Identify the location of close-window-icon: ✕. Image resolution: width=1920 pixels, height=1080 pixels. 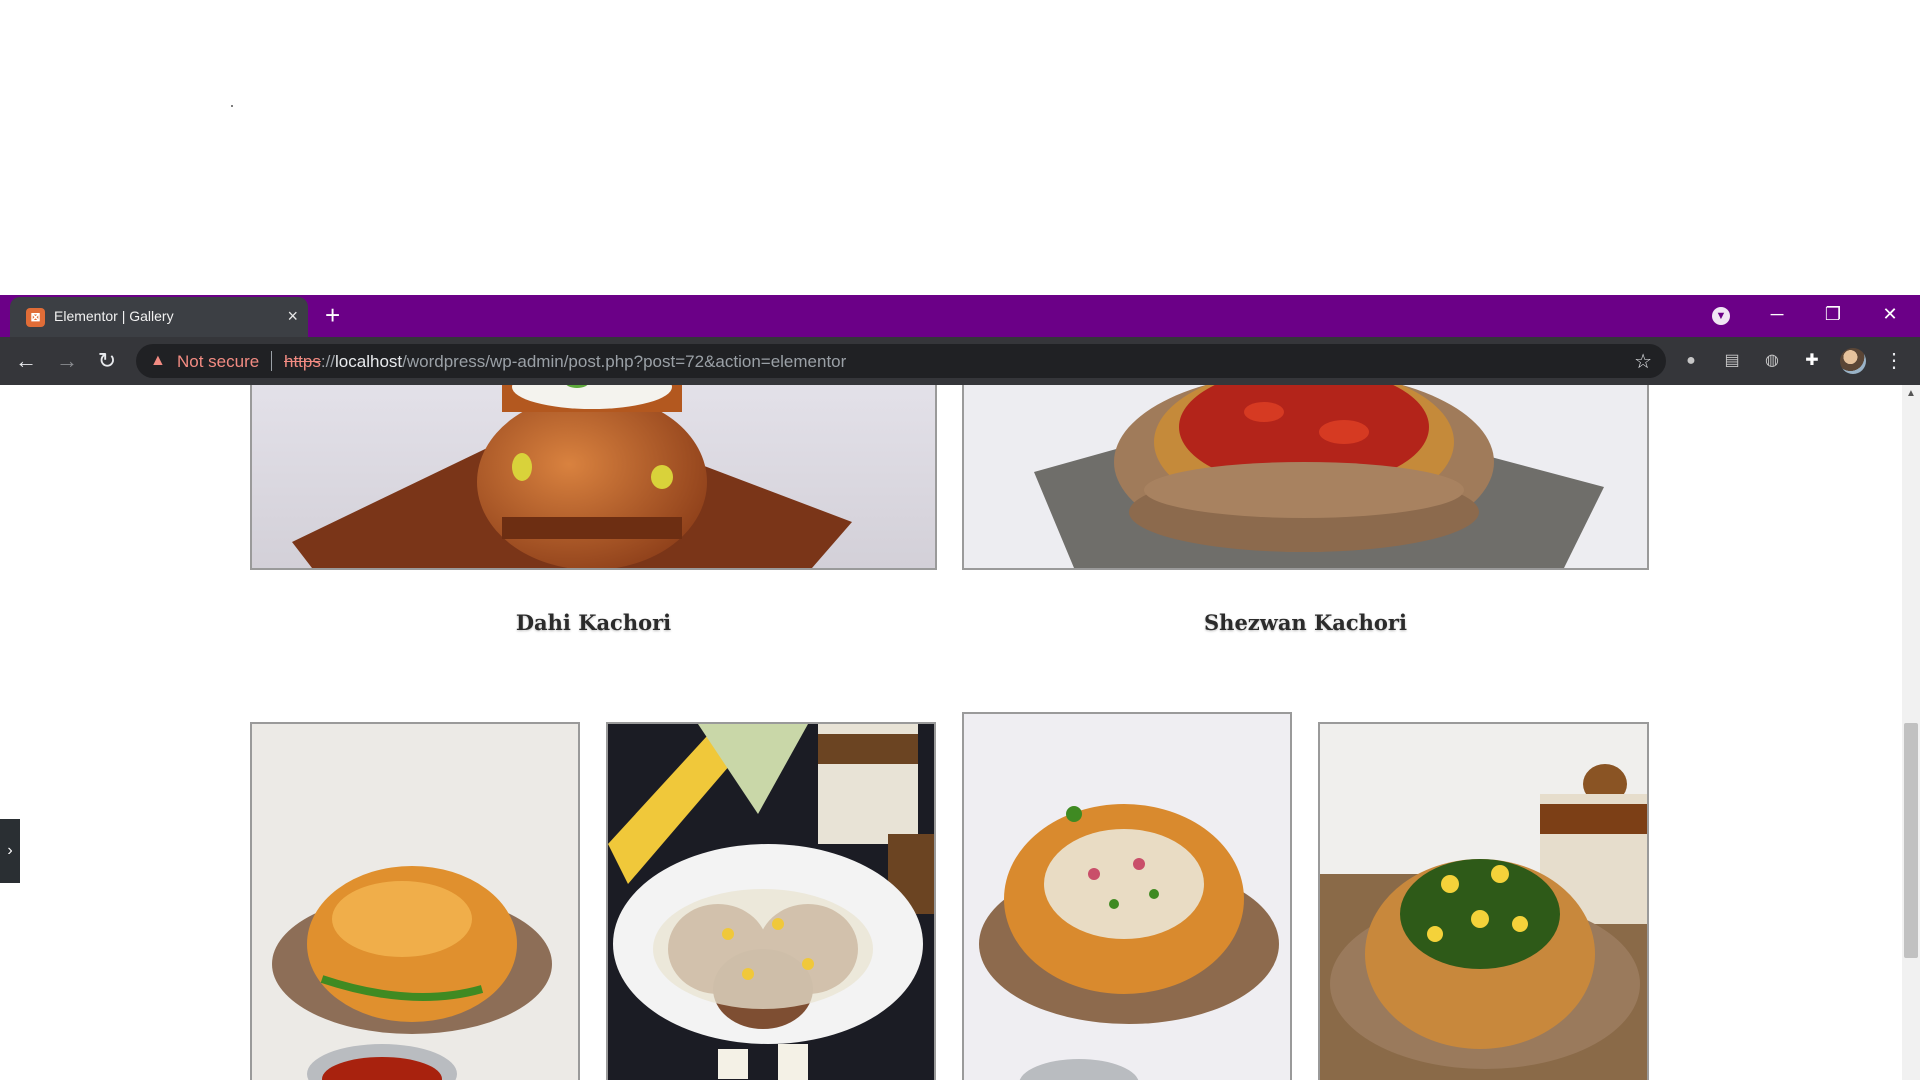
(1890, 314).